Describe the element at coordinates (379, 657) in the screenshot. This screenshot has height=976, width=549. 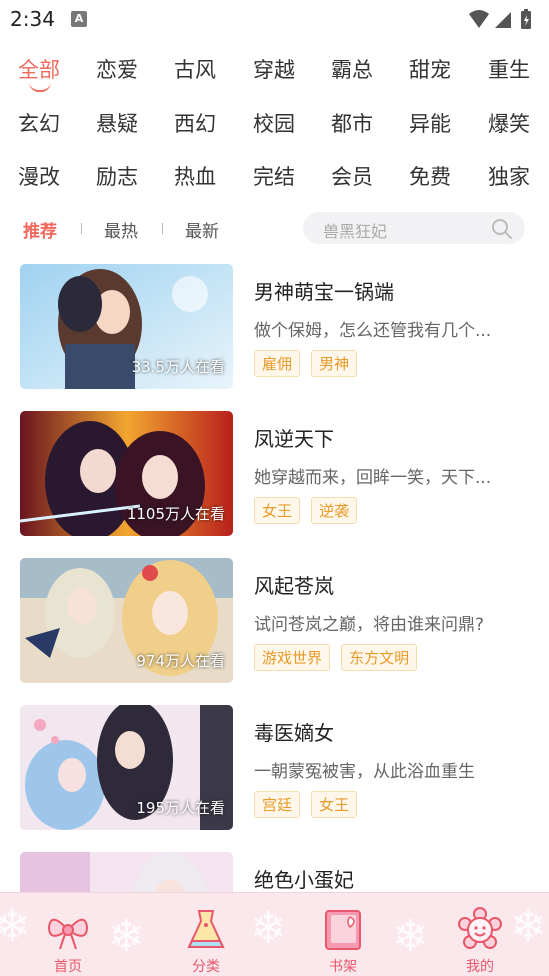
I see `comic-tag: 东方文明` at that location.